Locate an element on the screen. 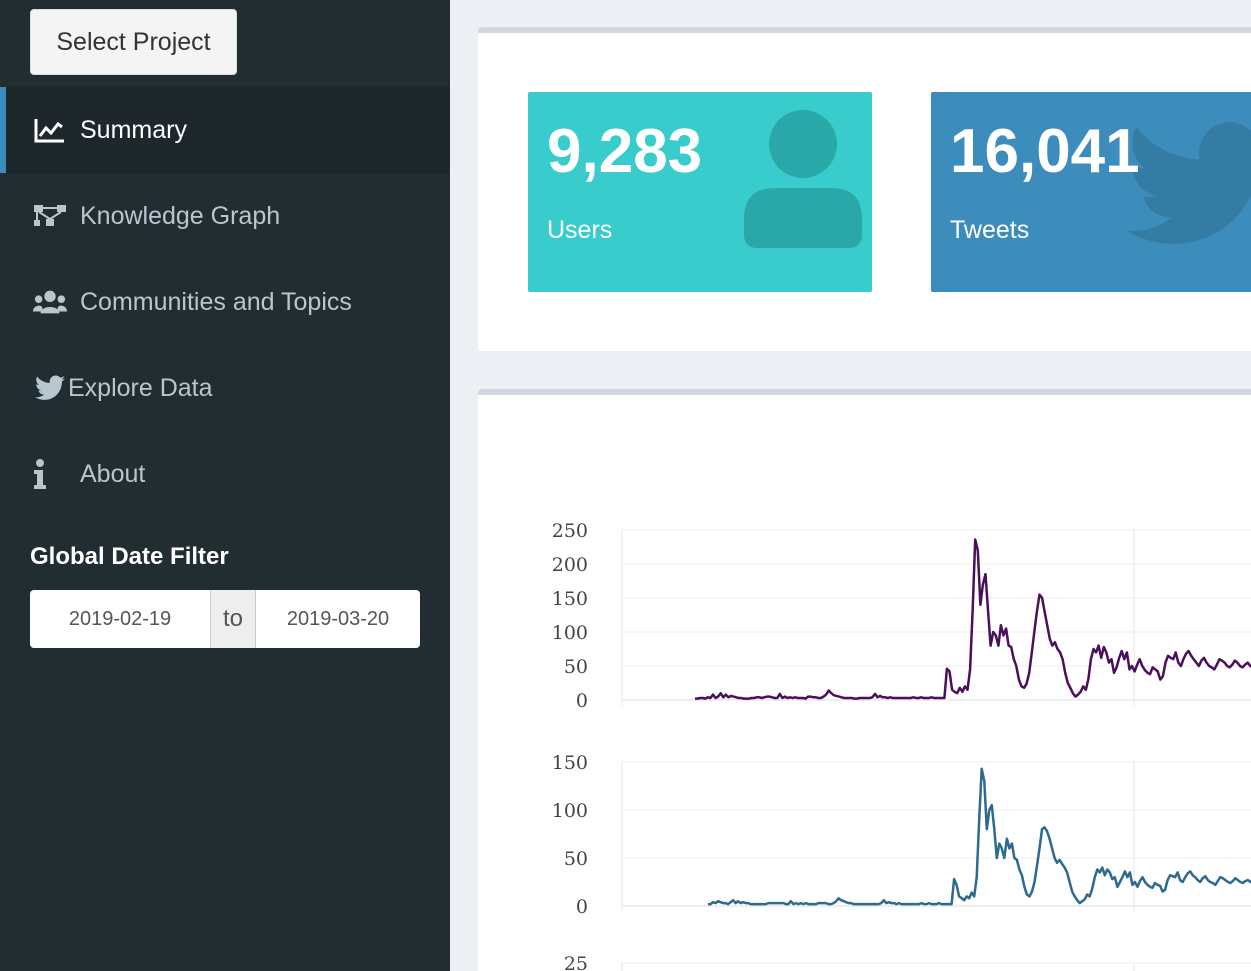  info-icon is located at coordinates (40, 474).